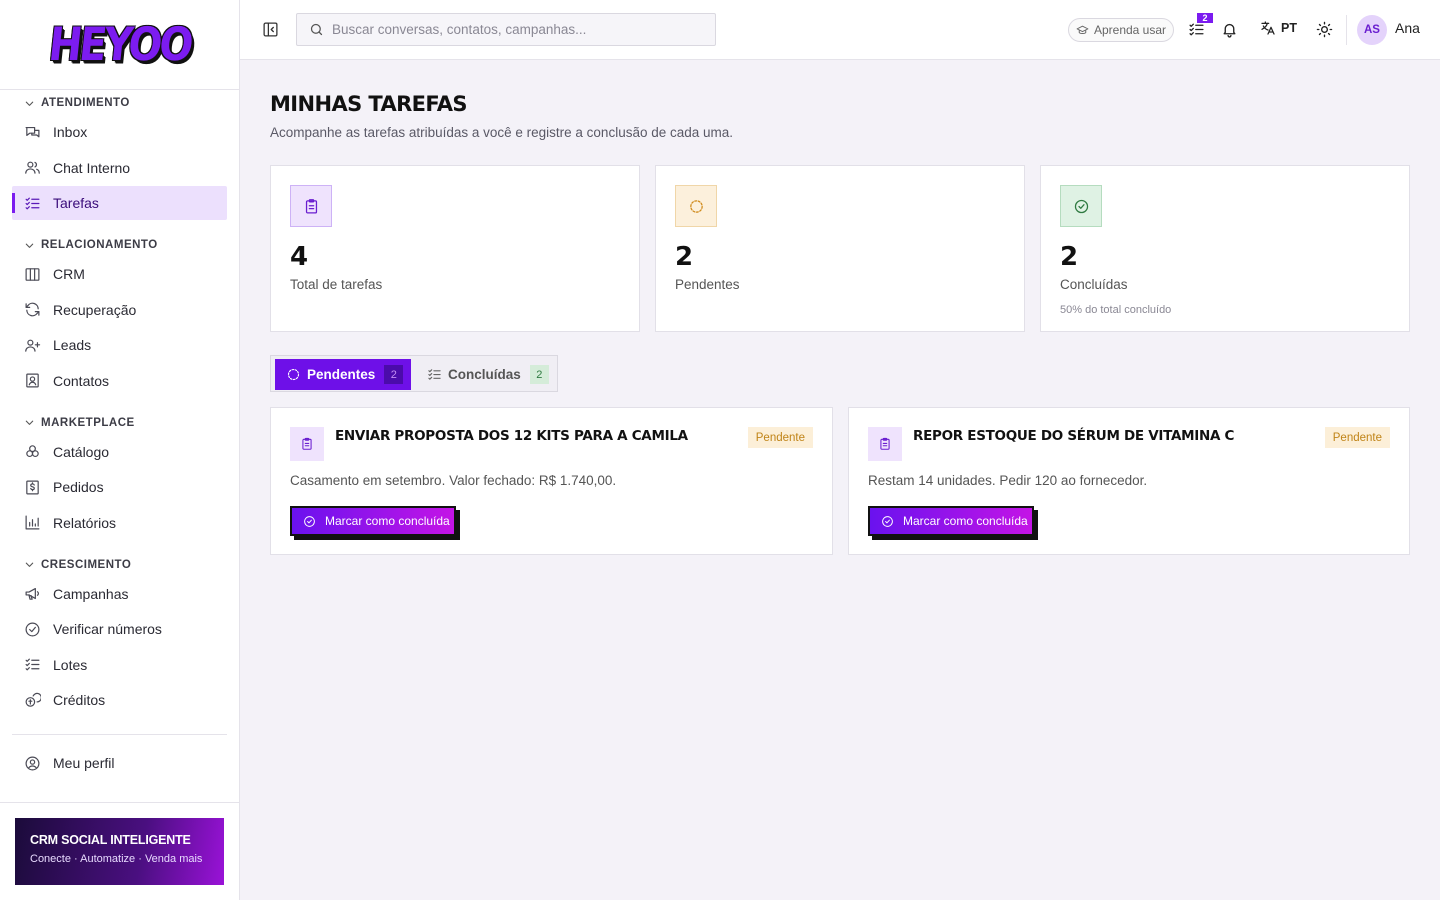  Describe the element at coordinates (119, 168) in the screenshot. I see `sidebar-item-chat-interno: Chat Interno` at that location.